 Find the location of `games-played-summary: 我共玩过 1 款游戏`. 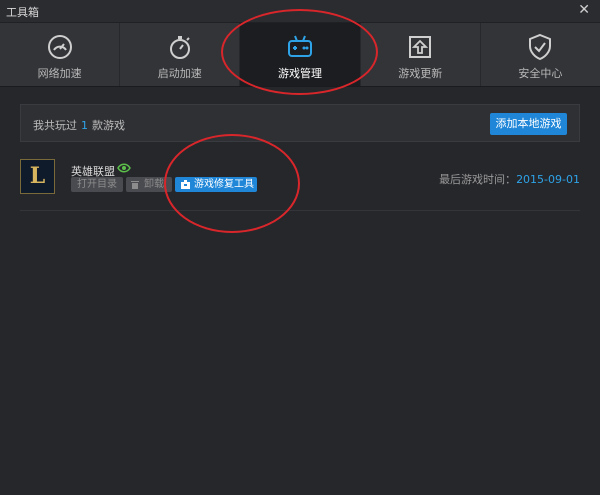

games-played-summary: 我共玩过 1 款游戏 is located at coordinates (79, 125).